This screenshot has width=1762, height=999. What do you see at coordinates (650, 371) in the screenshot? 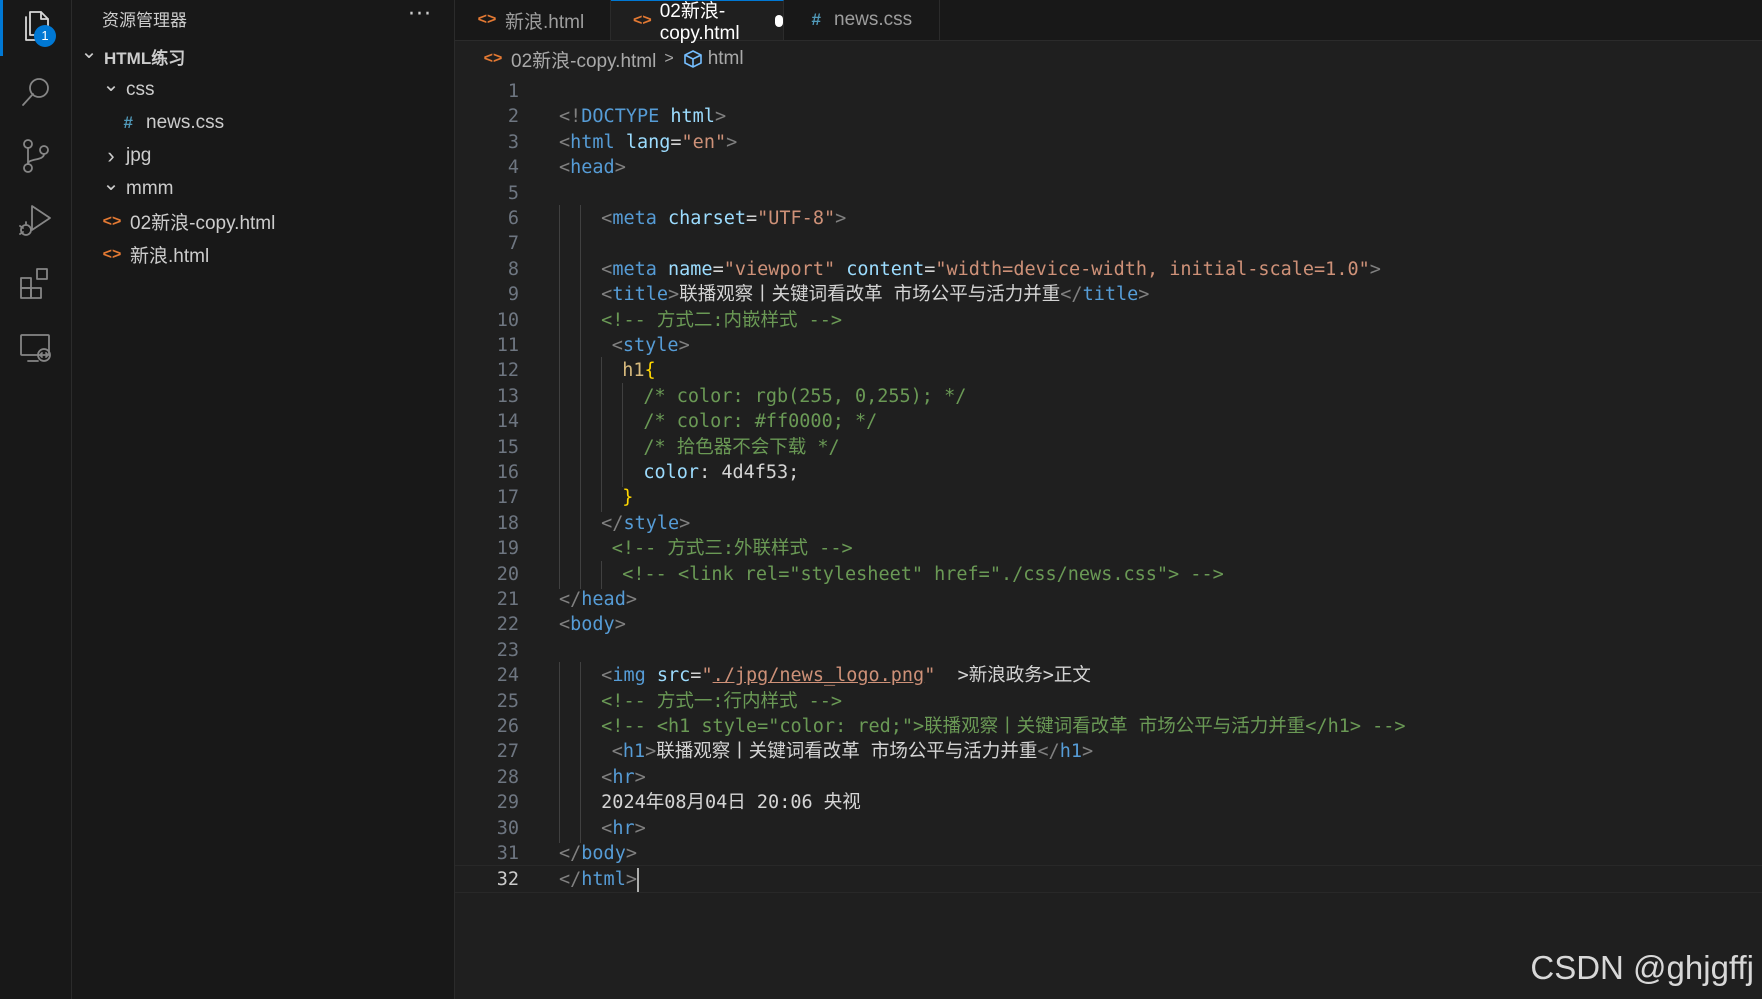
I see `code-token: {` at bounding box center [650, 371].